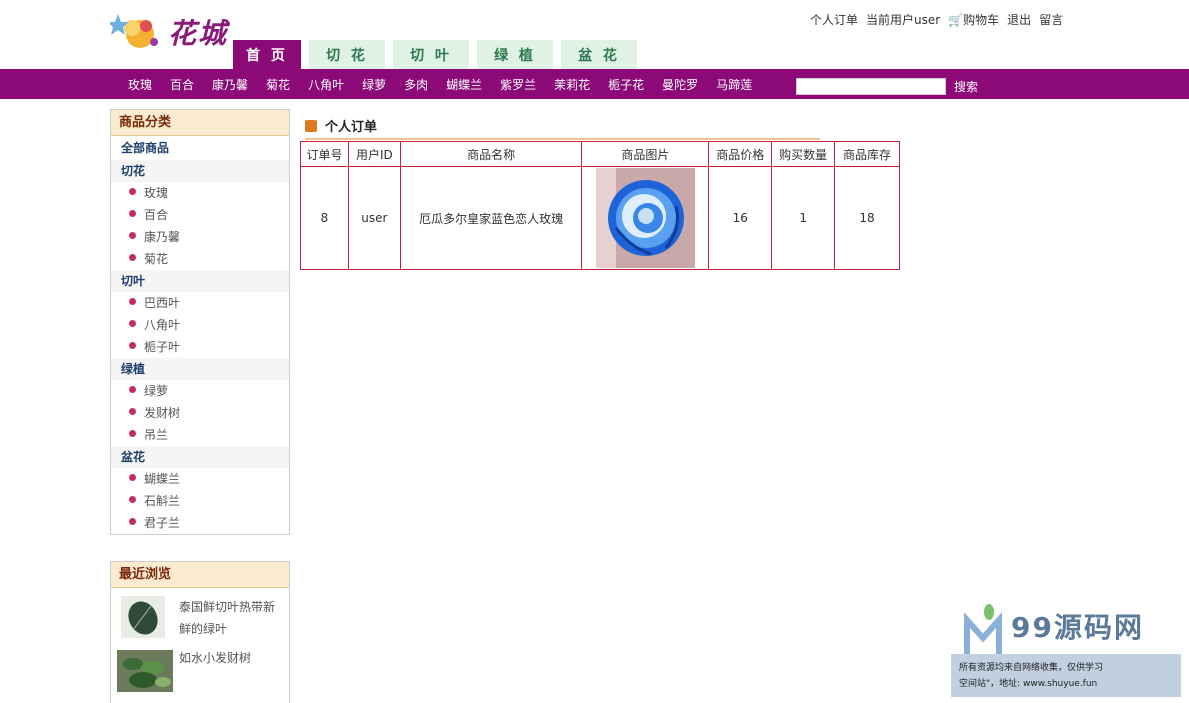 This screenshot has height=703, width=1189. Describe the element at coordinates (156, 259) in the screenshot. I see `category-item-label: 菊花` at that location.